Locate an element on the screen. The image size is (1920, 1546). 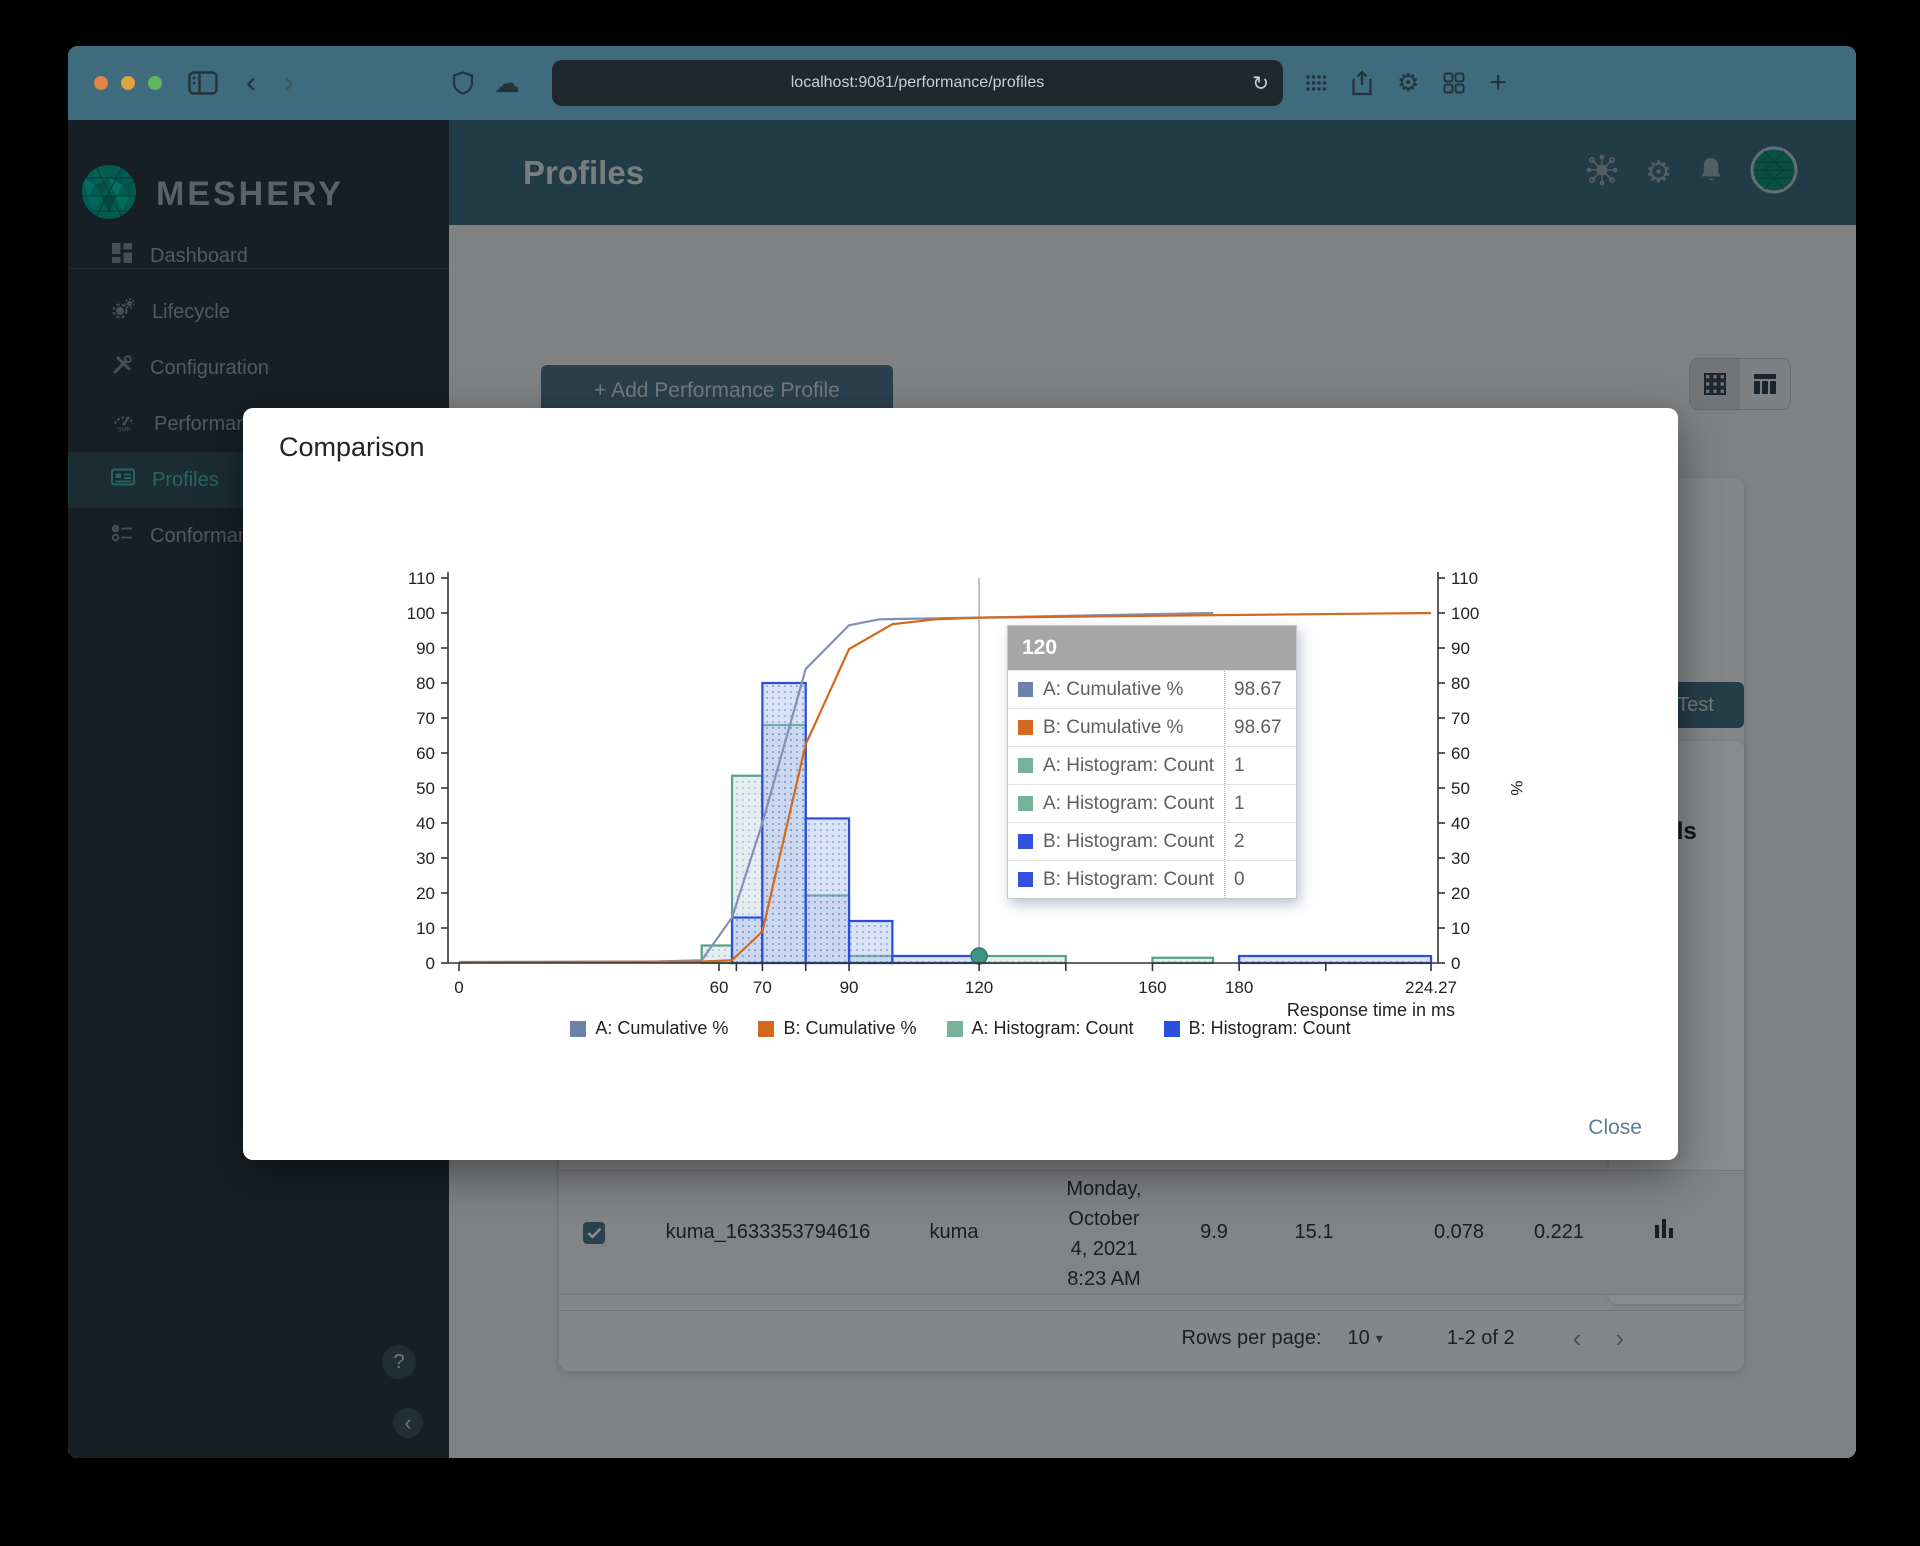
tooltip-row: B: Histogram: Count 2 is located at coordinates (1152, 841).